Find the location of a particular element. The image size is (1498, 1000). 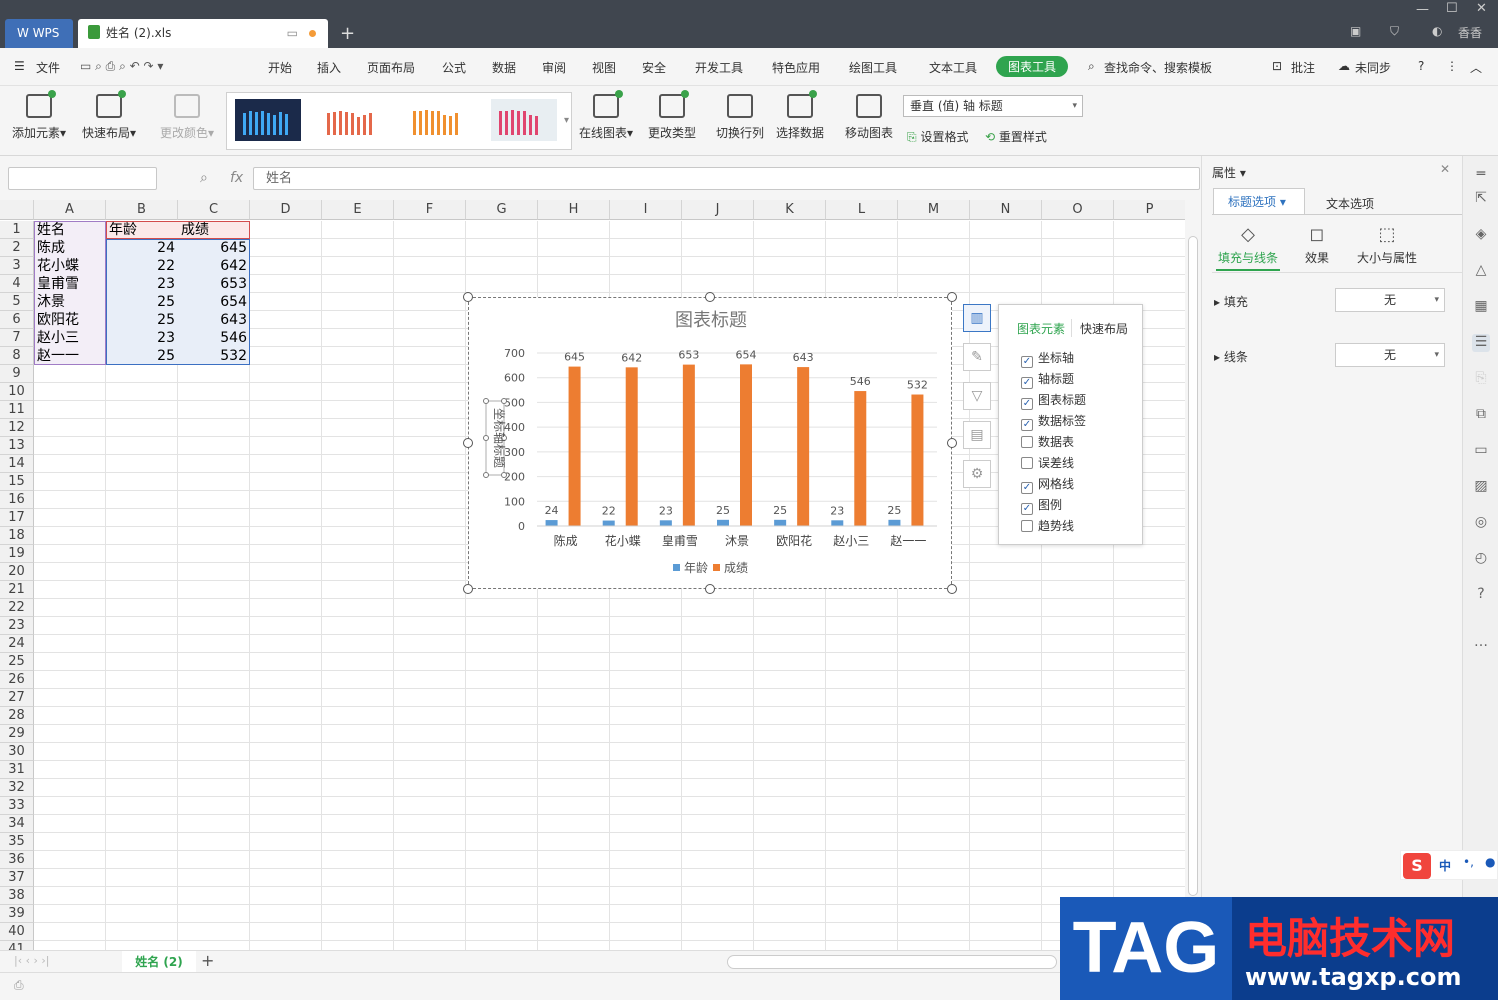

table-cell: 22 is located at coordinates (142, 266).